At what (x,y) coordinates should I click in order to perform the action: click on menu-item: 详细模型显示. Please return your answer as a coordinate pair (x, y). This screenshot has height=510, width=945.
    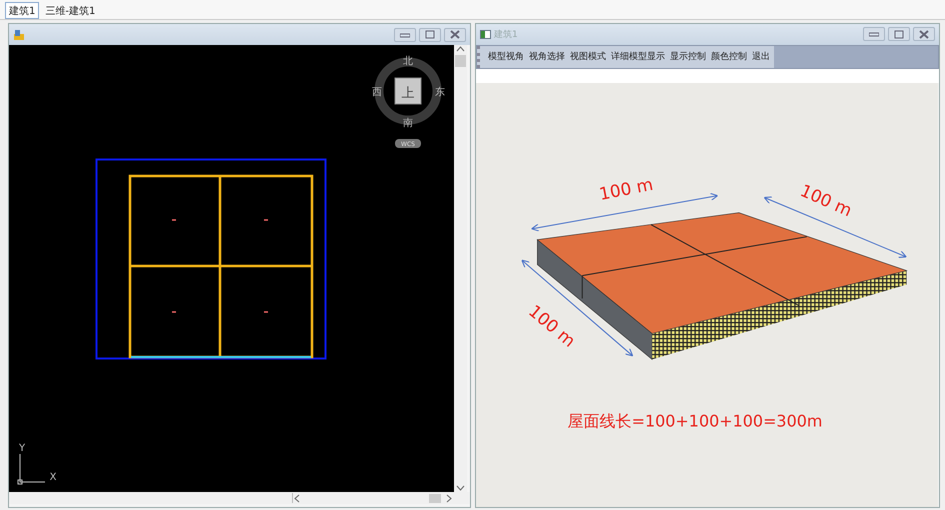
    Looking at the image, I should click on (638, 57).